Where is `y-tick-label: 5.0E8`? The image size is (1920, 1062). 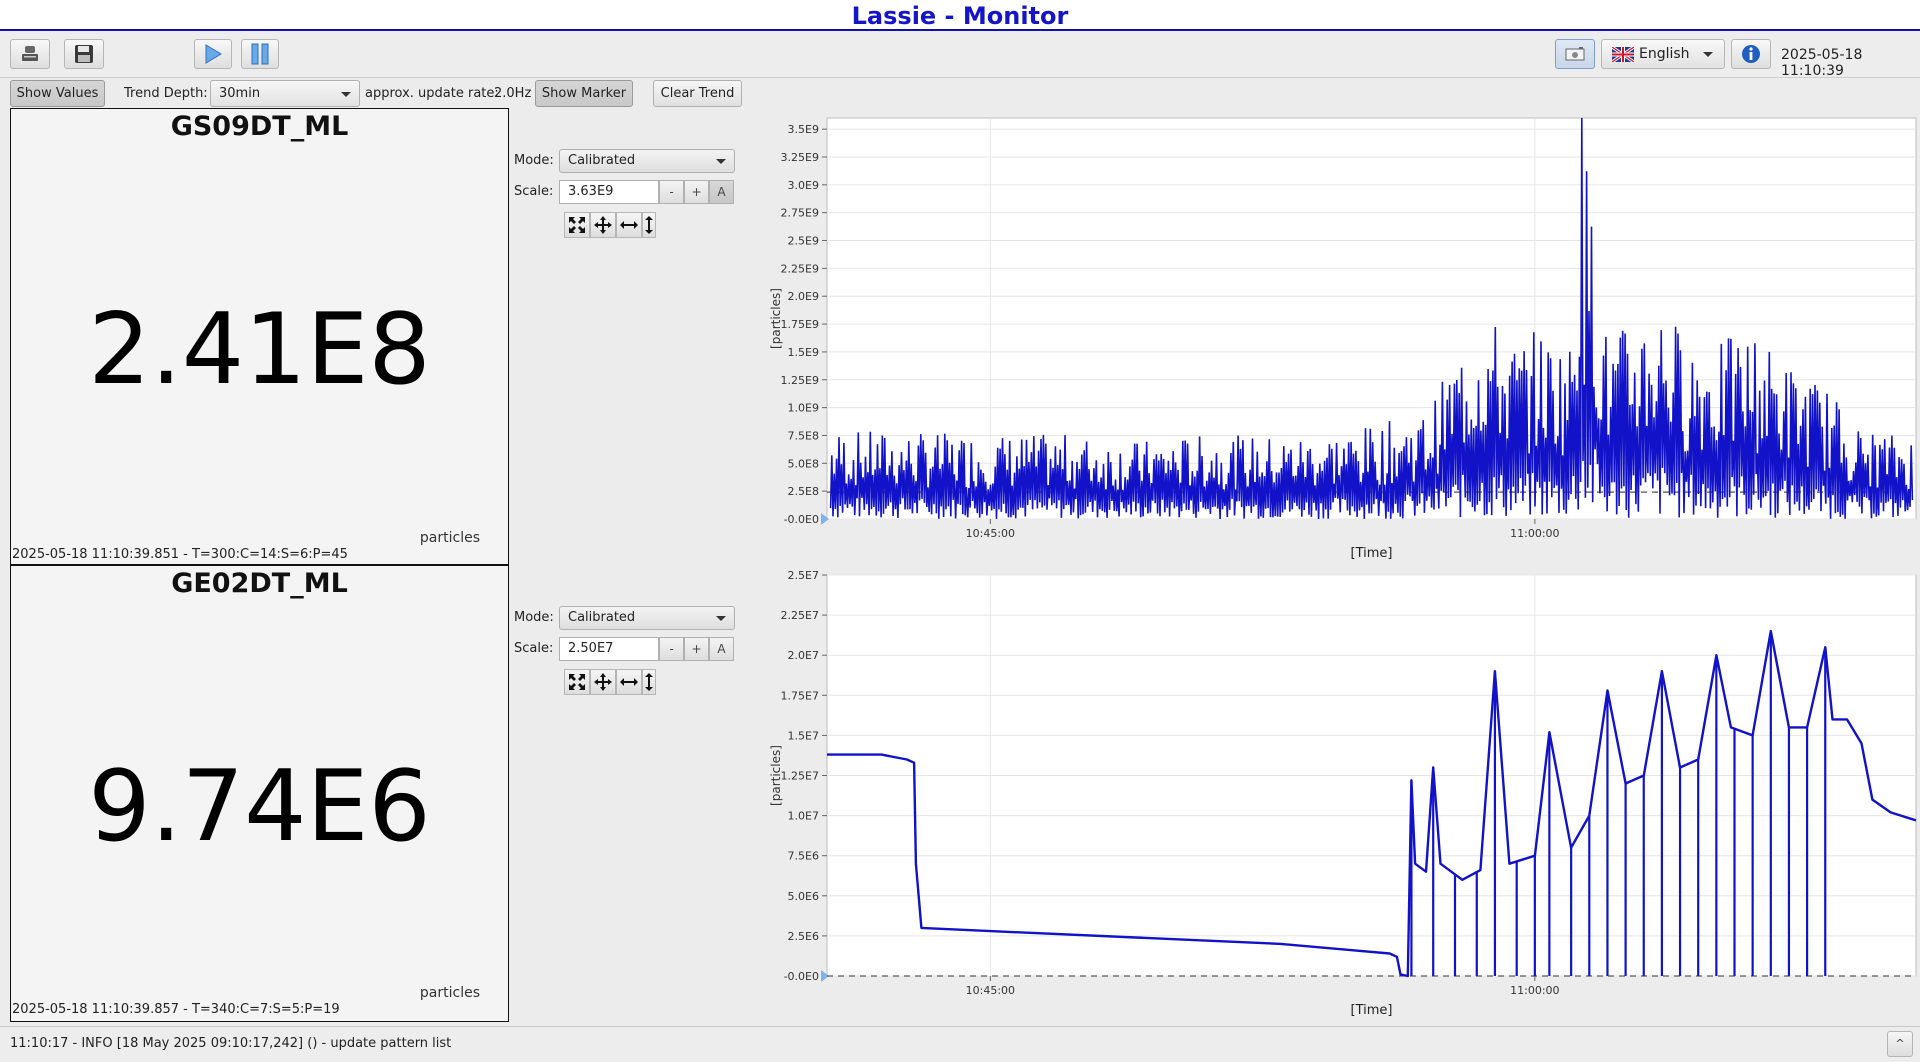 y-tick-label: 5.0E8 is located at coordinates (803, 463).